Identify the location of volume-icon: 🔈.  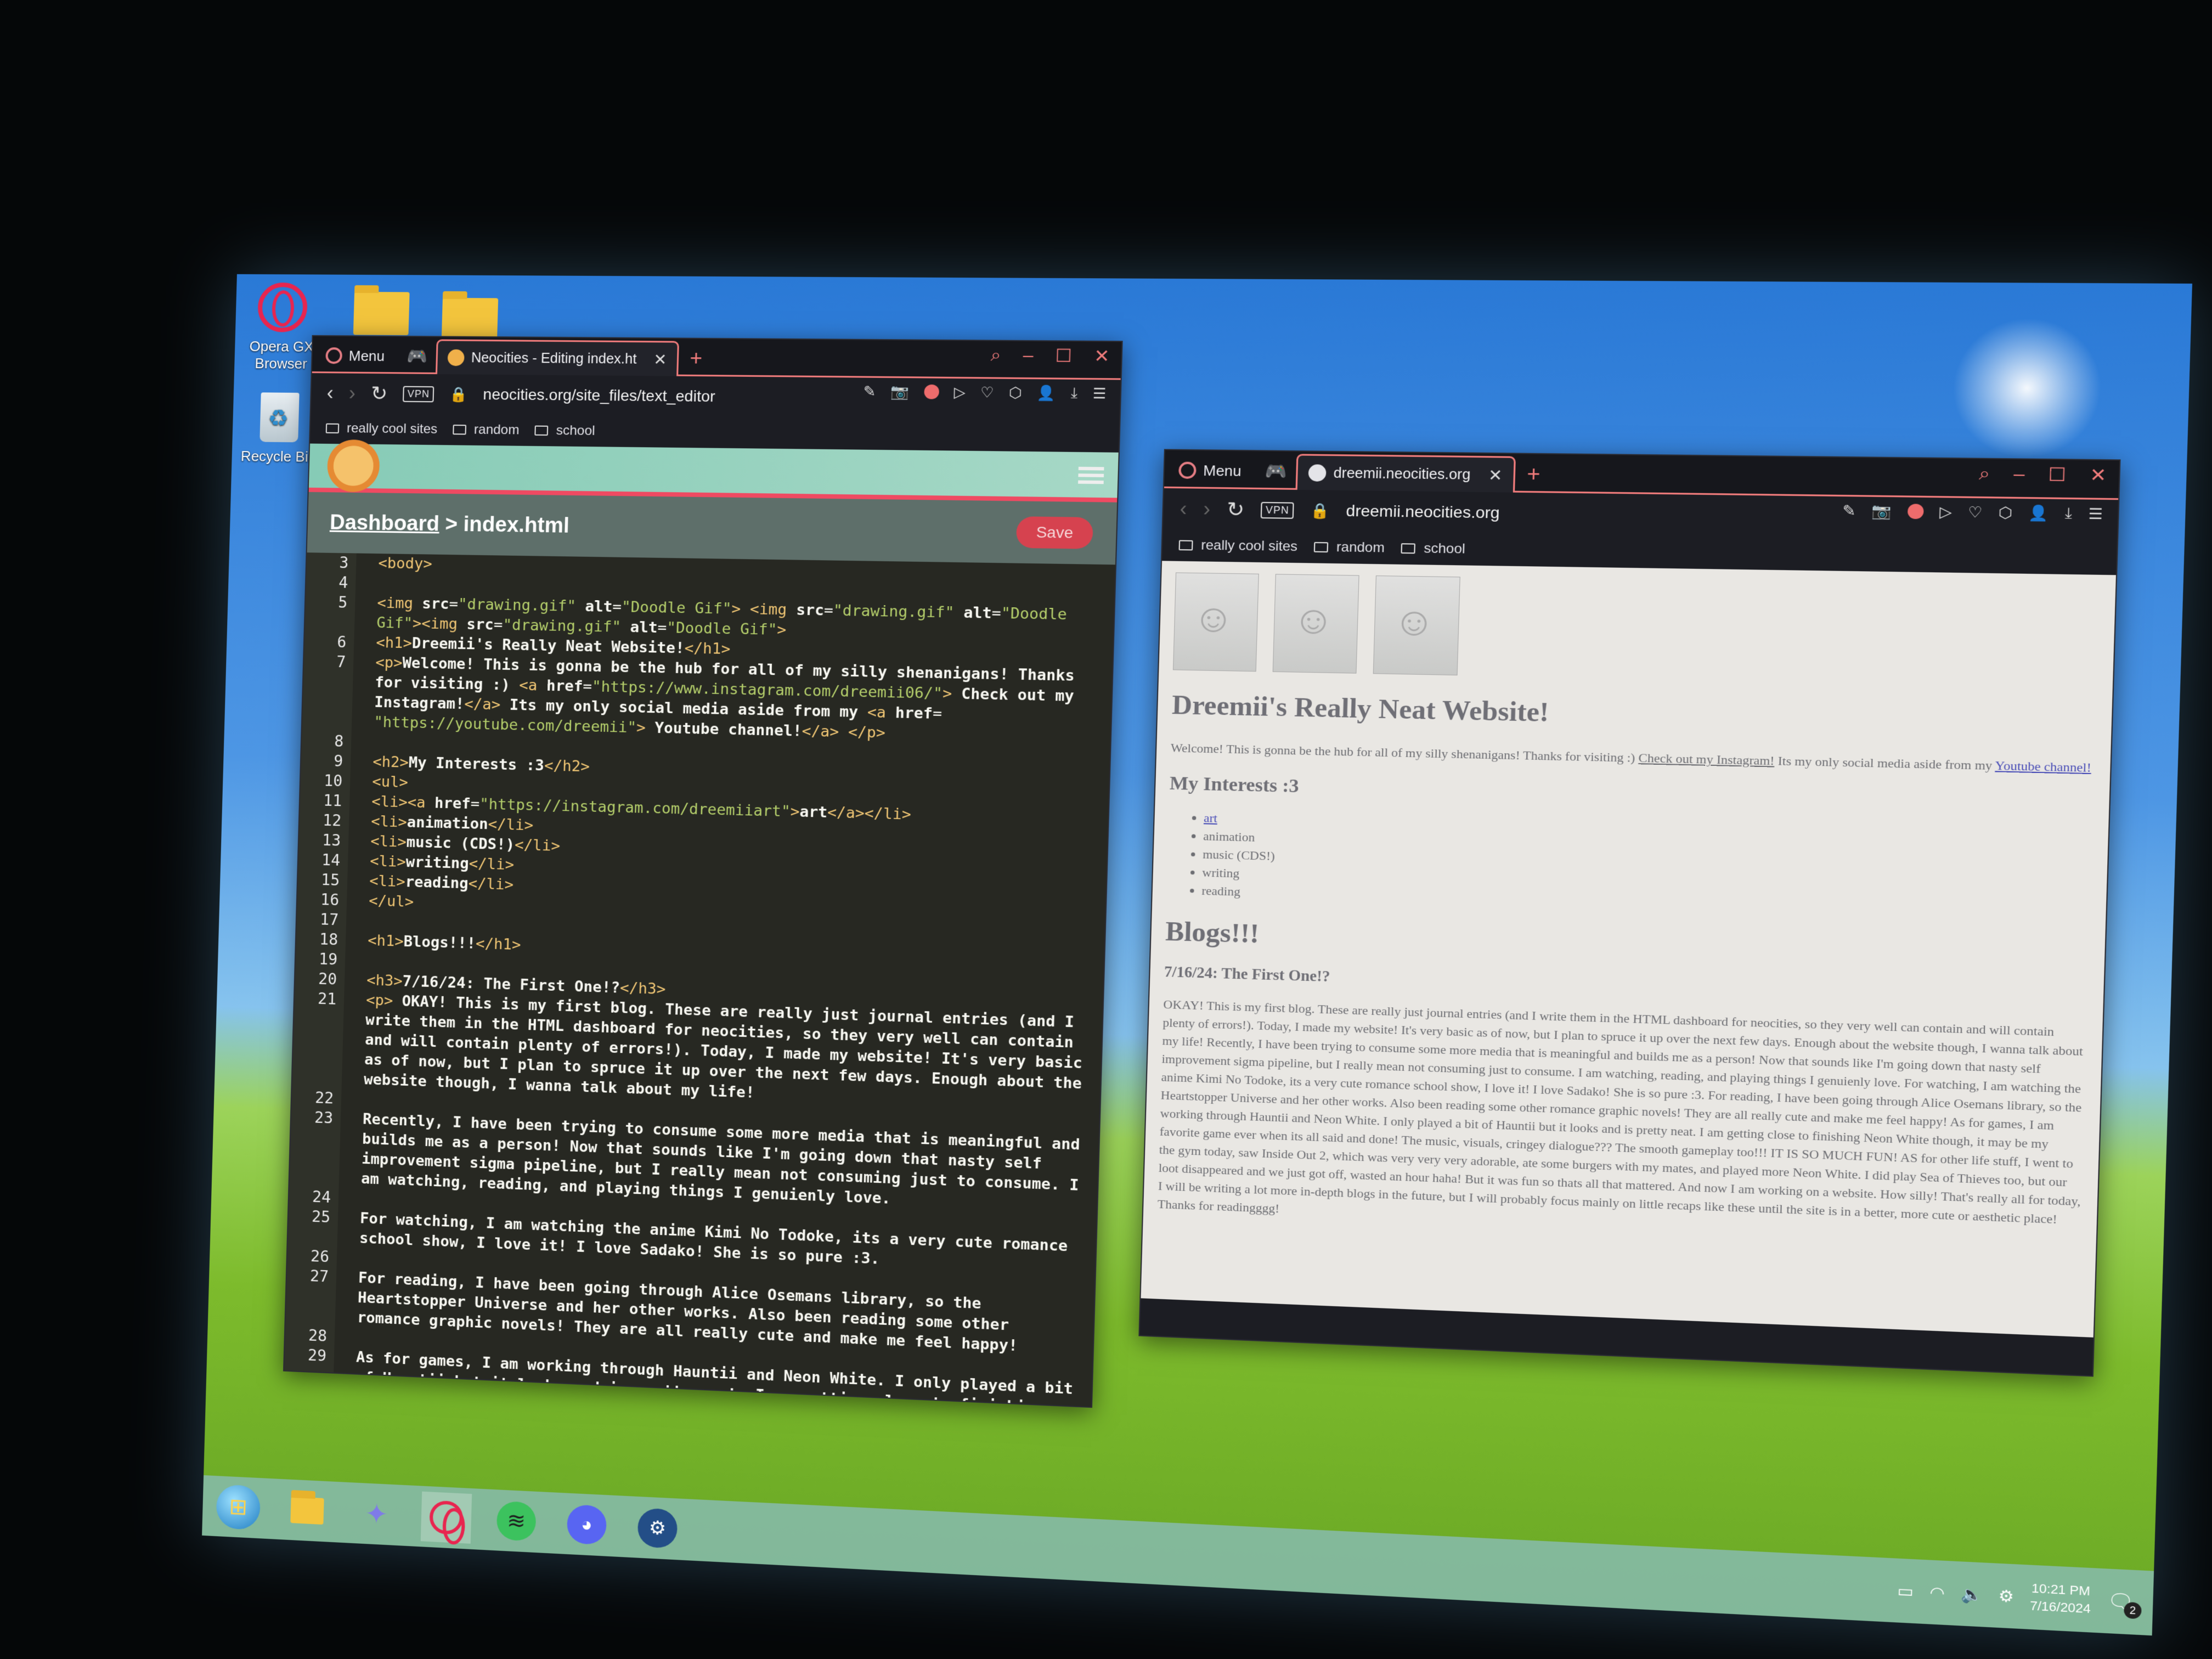
(1972, 1594).